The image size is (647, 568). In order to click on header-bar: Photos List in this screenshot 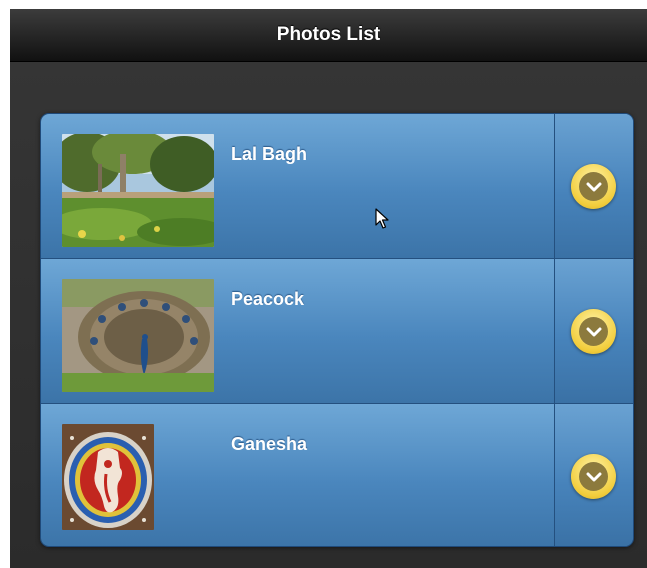, I will do `click(328, 35)`.